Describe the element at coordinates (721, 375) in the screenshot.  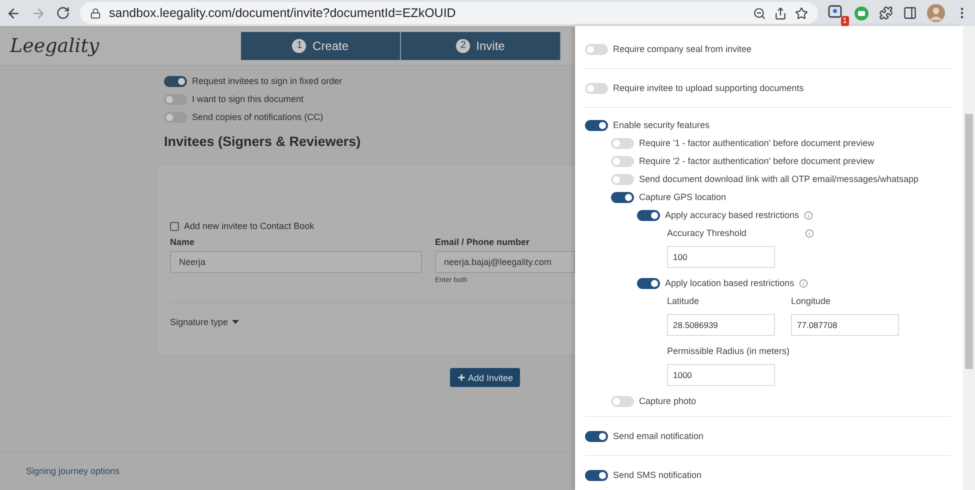
I see `input-field: 1000` at that location.